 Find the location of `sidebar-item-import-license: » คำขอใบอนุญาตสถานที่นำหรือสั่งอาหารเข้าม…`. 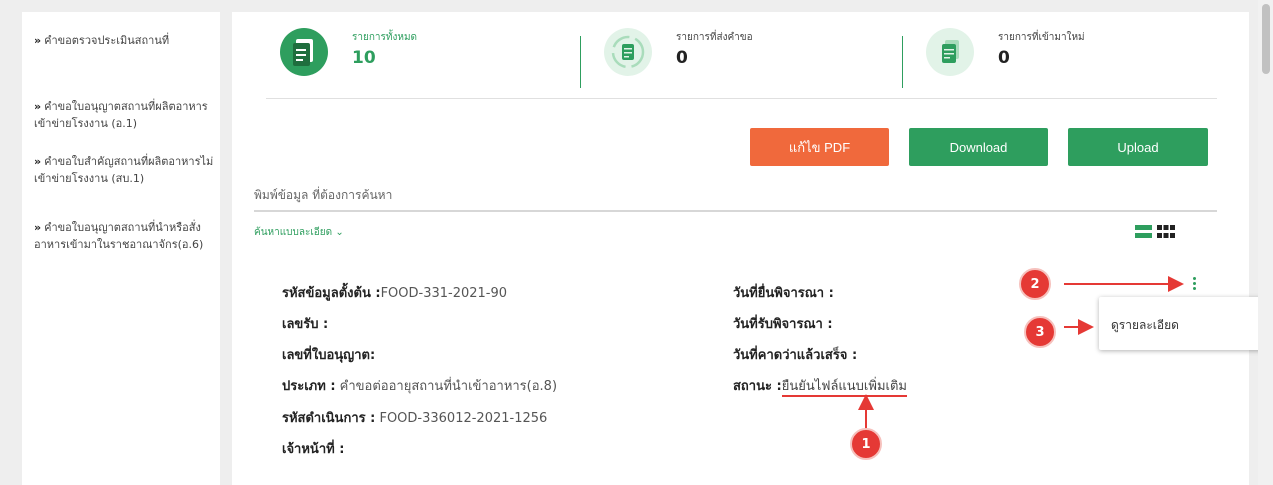

sidebar-item-import-license: » คำขอใบอนุญาตสถานที่นำหรือสั่งอาหารเข้าม… is located at coordinates (124, 236).